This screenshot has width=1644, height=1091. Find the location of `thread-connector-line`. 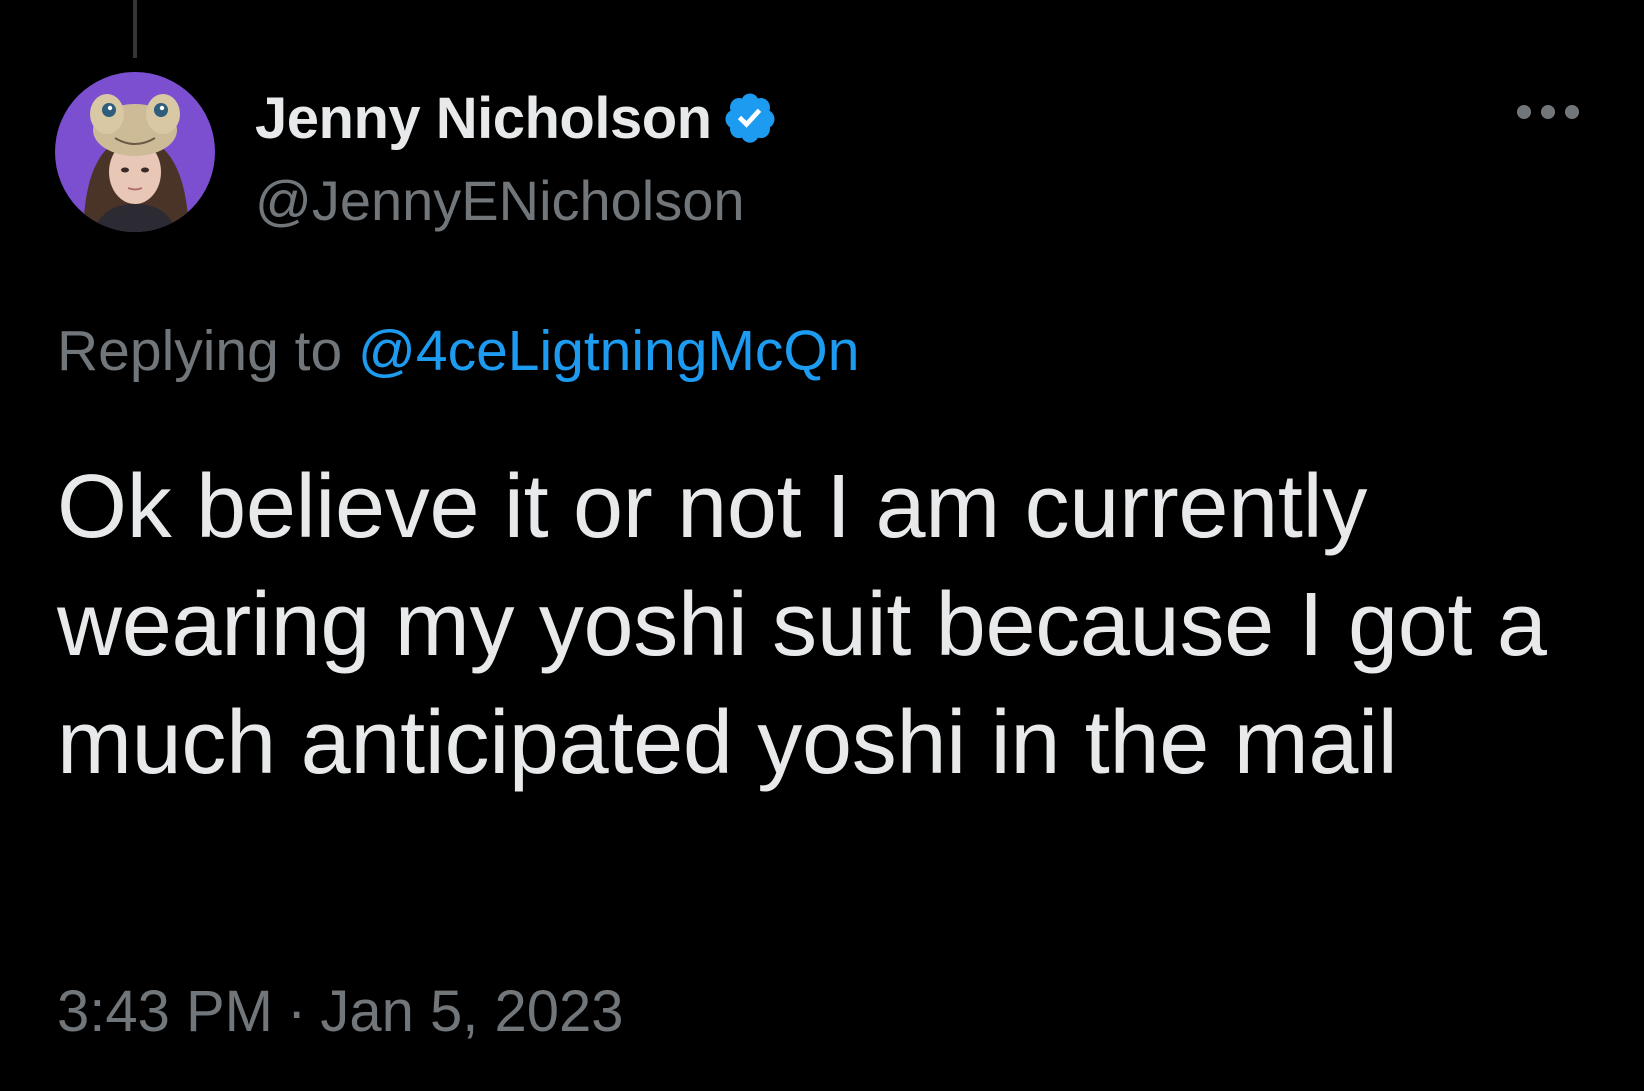

thread-connector-line is located at coordinates (135, 29).